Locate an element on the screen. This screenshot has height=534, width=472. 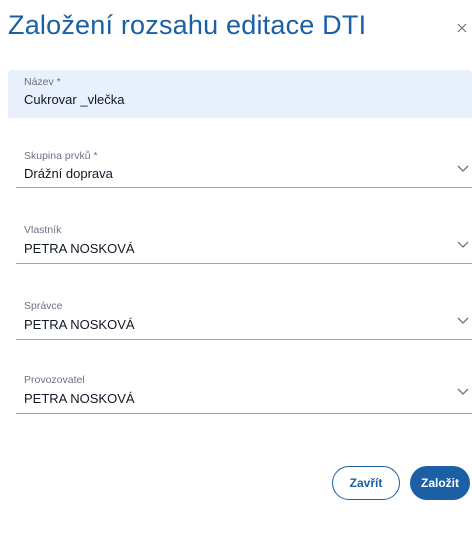
operator-label: Provozovatel is located at coordinates (54, 380).